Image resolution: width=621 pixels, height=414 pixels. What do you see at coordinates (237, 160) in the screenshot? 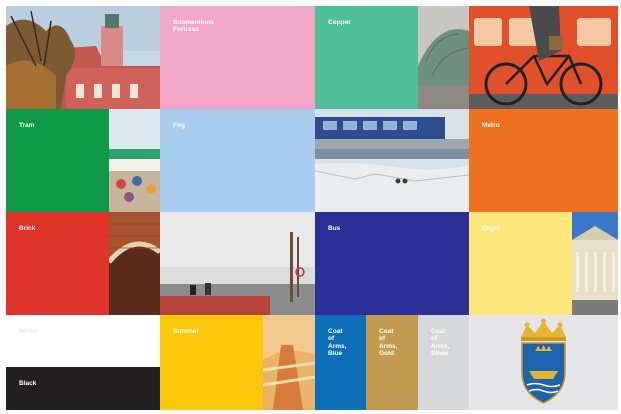
I see `fog-swatch: Fog` at bounding box center [237, 160].